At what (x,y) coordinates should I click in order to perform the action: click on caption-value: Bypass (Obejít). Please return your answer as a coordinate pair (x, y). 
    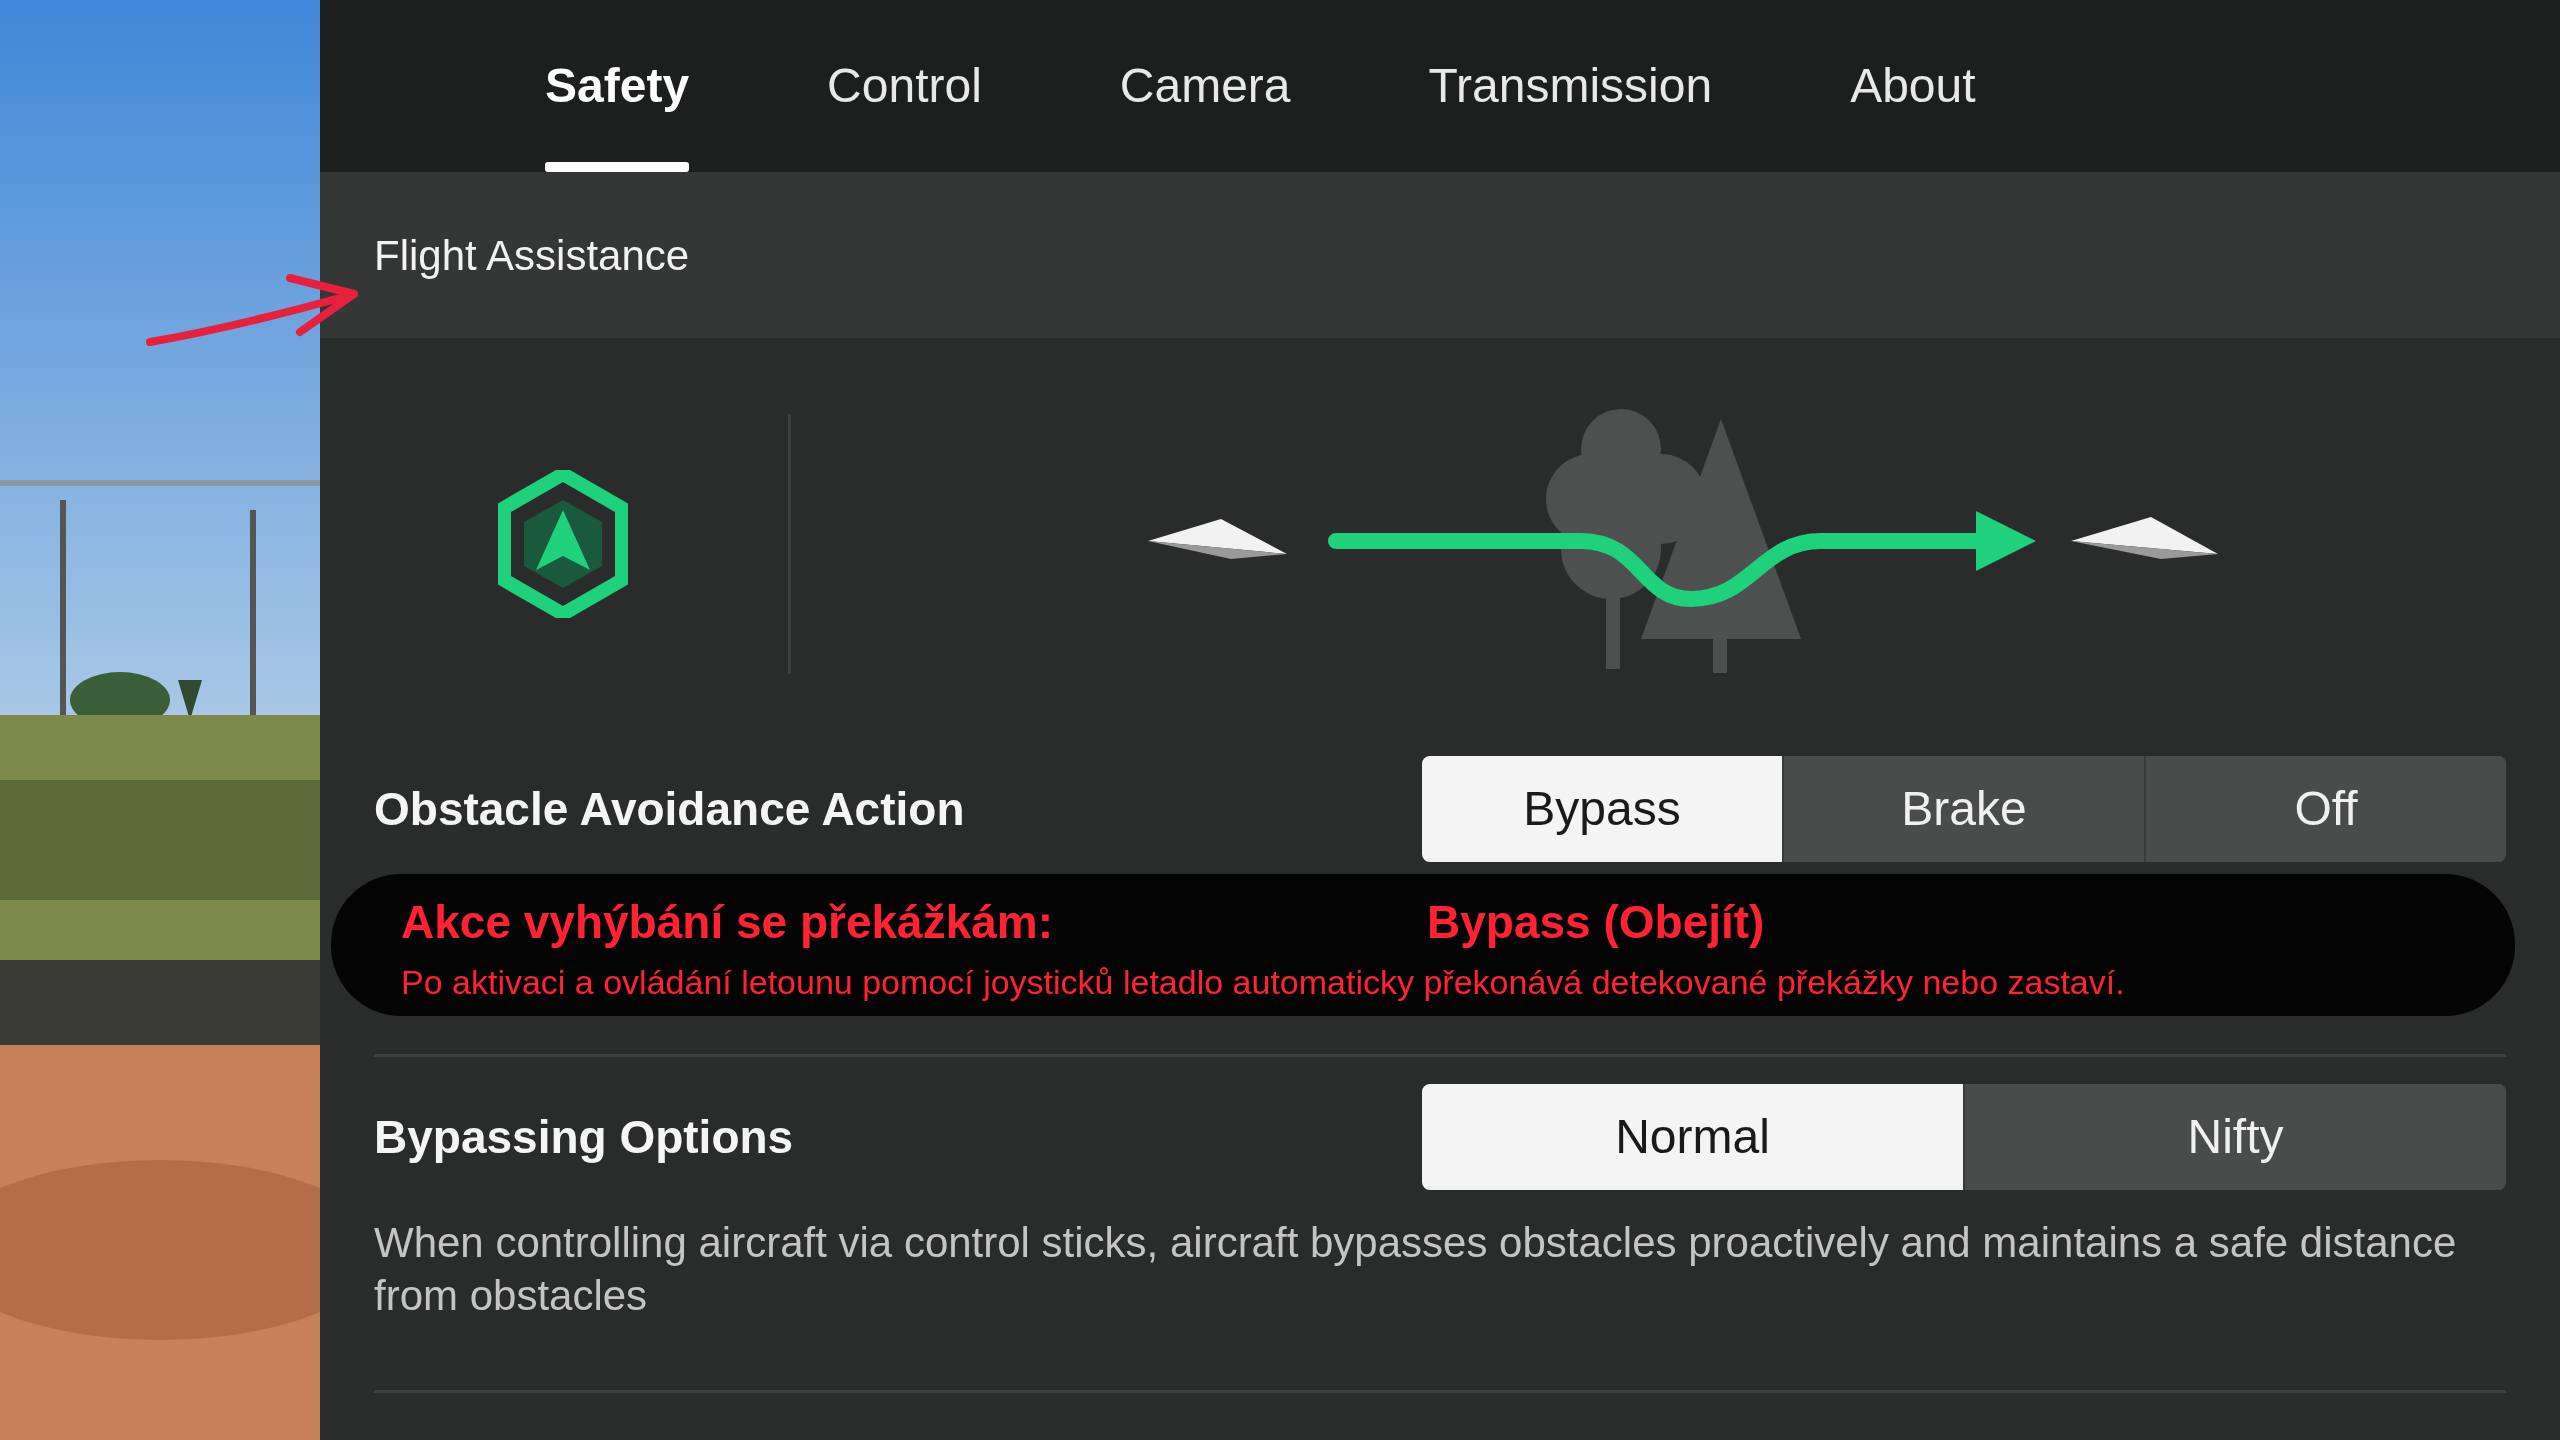
    Looking at the image, I should click on (1596, 922).